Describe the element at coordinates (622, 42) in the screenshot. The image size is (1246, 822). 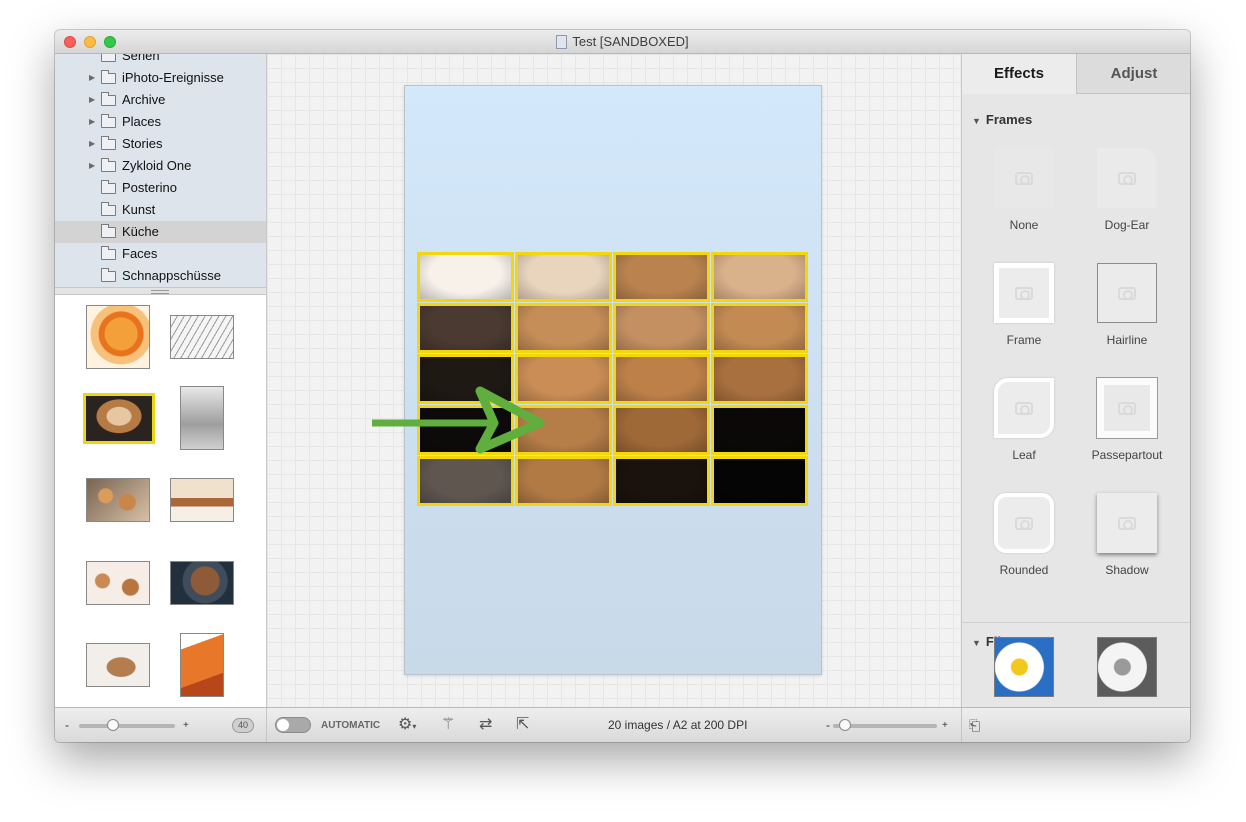
I see `title-bar: Test [SANDBOXED]` at that location.